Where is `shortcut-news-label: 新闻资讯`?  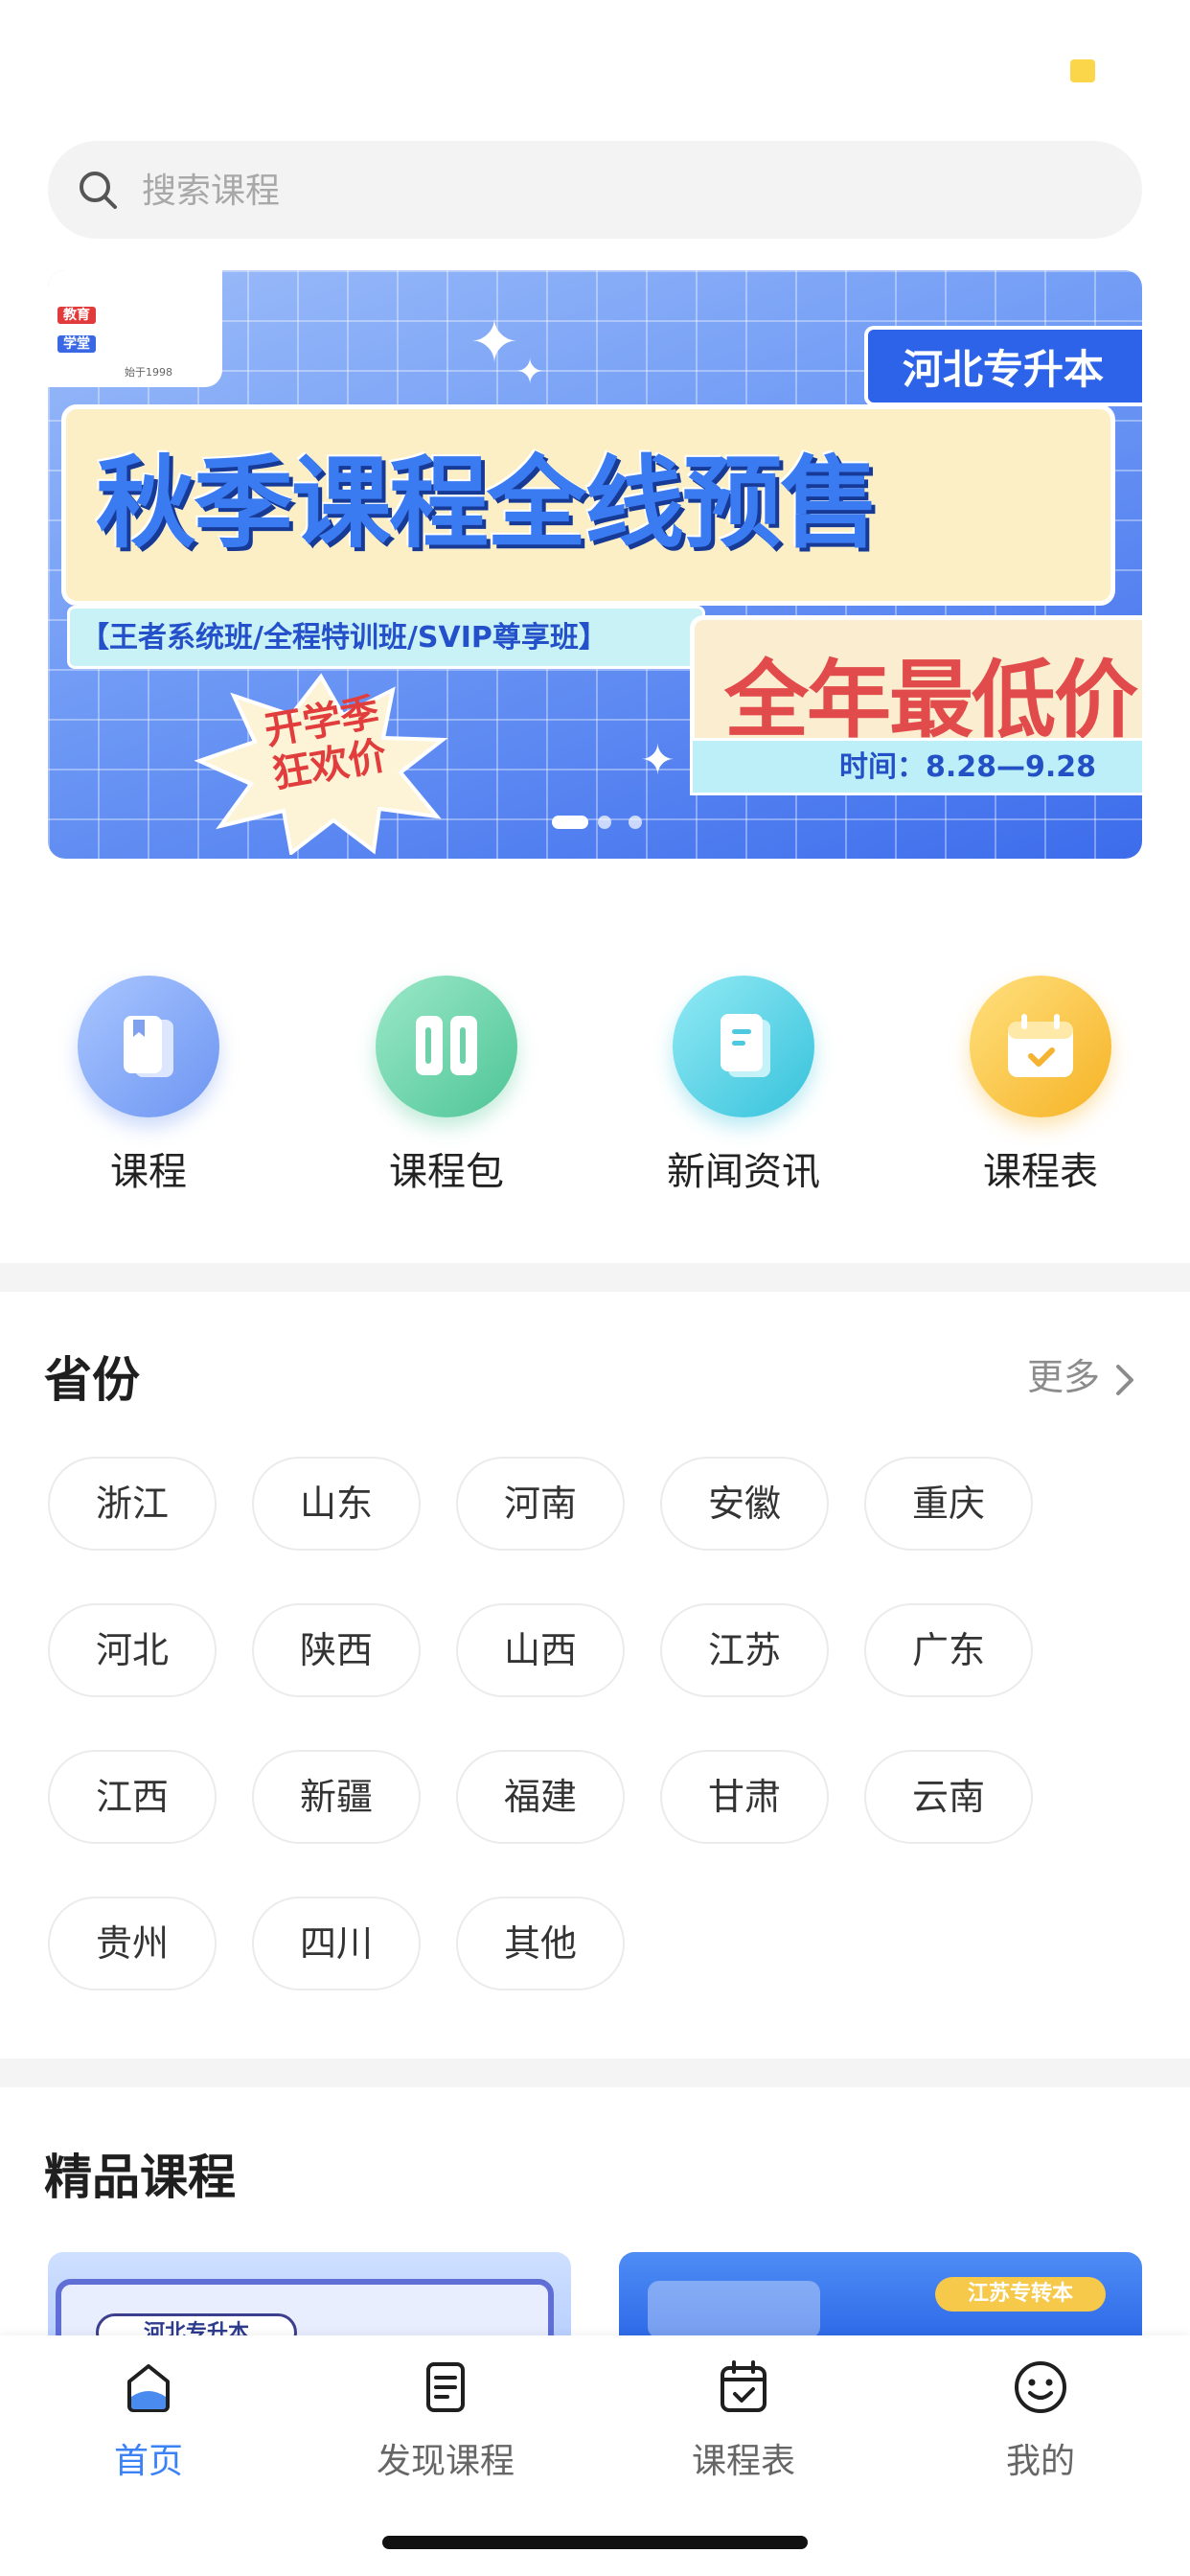
shortcut-news-label: 新闻资讯 is located at coordinates (744, 1172).